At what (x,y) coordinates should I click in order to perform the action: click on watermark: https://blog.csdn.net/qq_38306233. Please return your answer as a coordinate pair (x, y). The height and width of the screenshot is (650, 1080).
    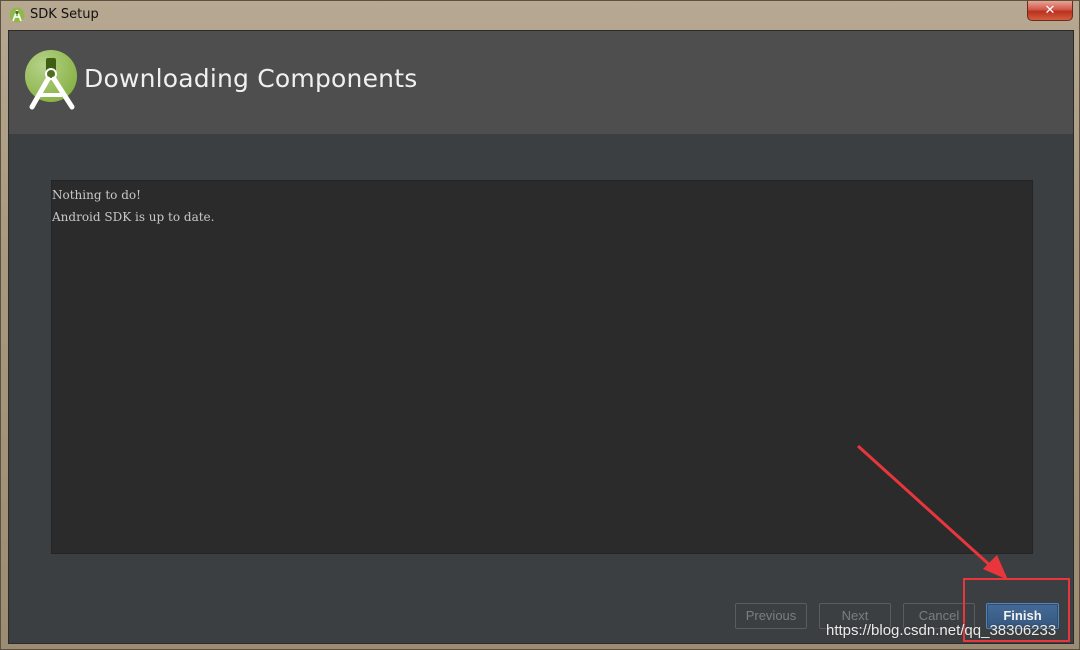
    Looking at the image, I should click on (941, 630).